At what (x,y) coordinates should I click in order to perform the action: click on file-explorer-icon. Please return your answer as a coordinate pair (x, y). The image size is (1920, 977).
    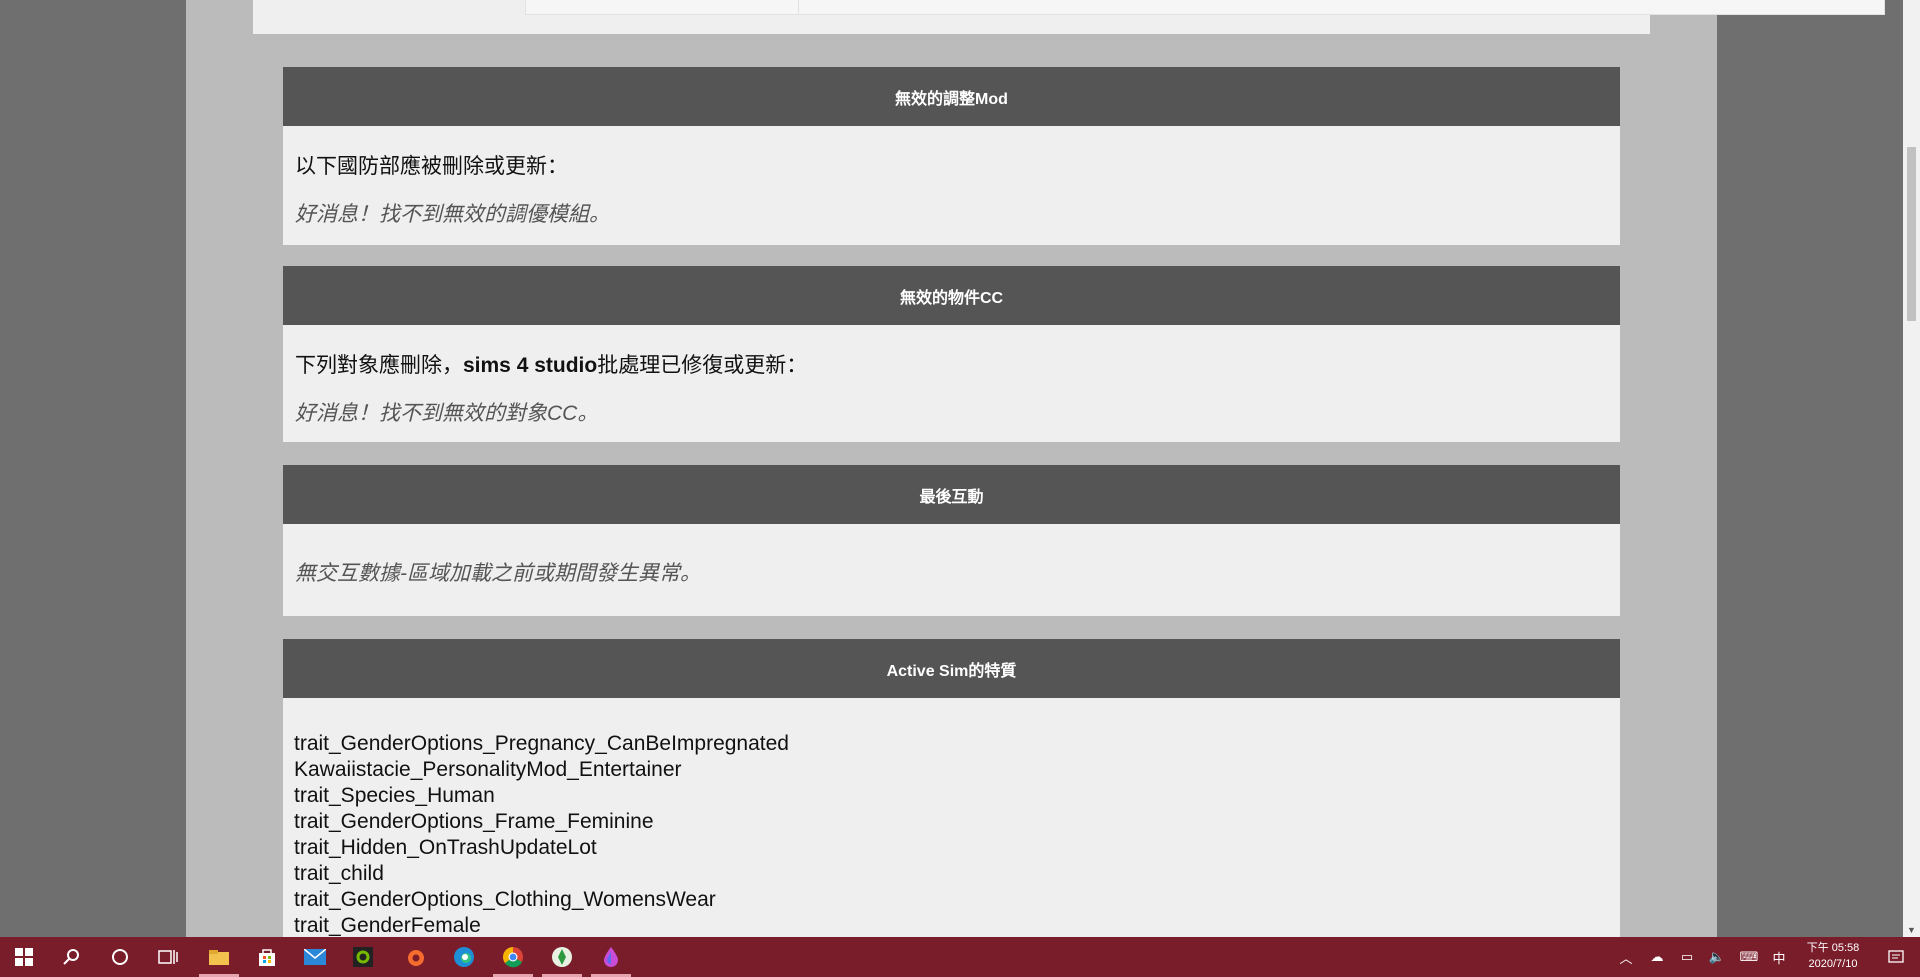
    Looking at the image, I should click on (219, 957).